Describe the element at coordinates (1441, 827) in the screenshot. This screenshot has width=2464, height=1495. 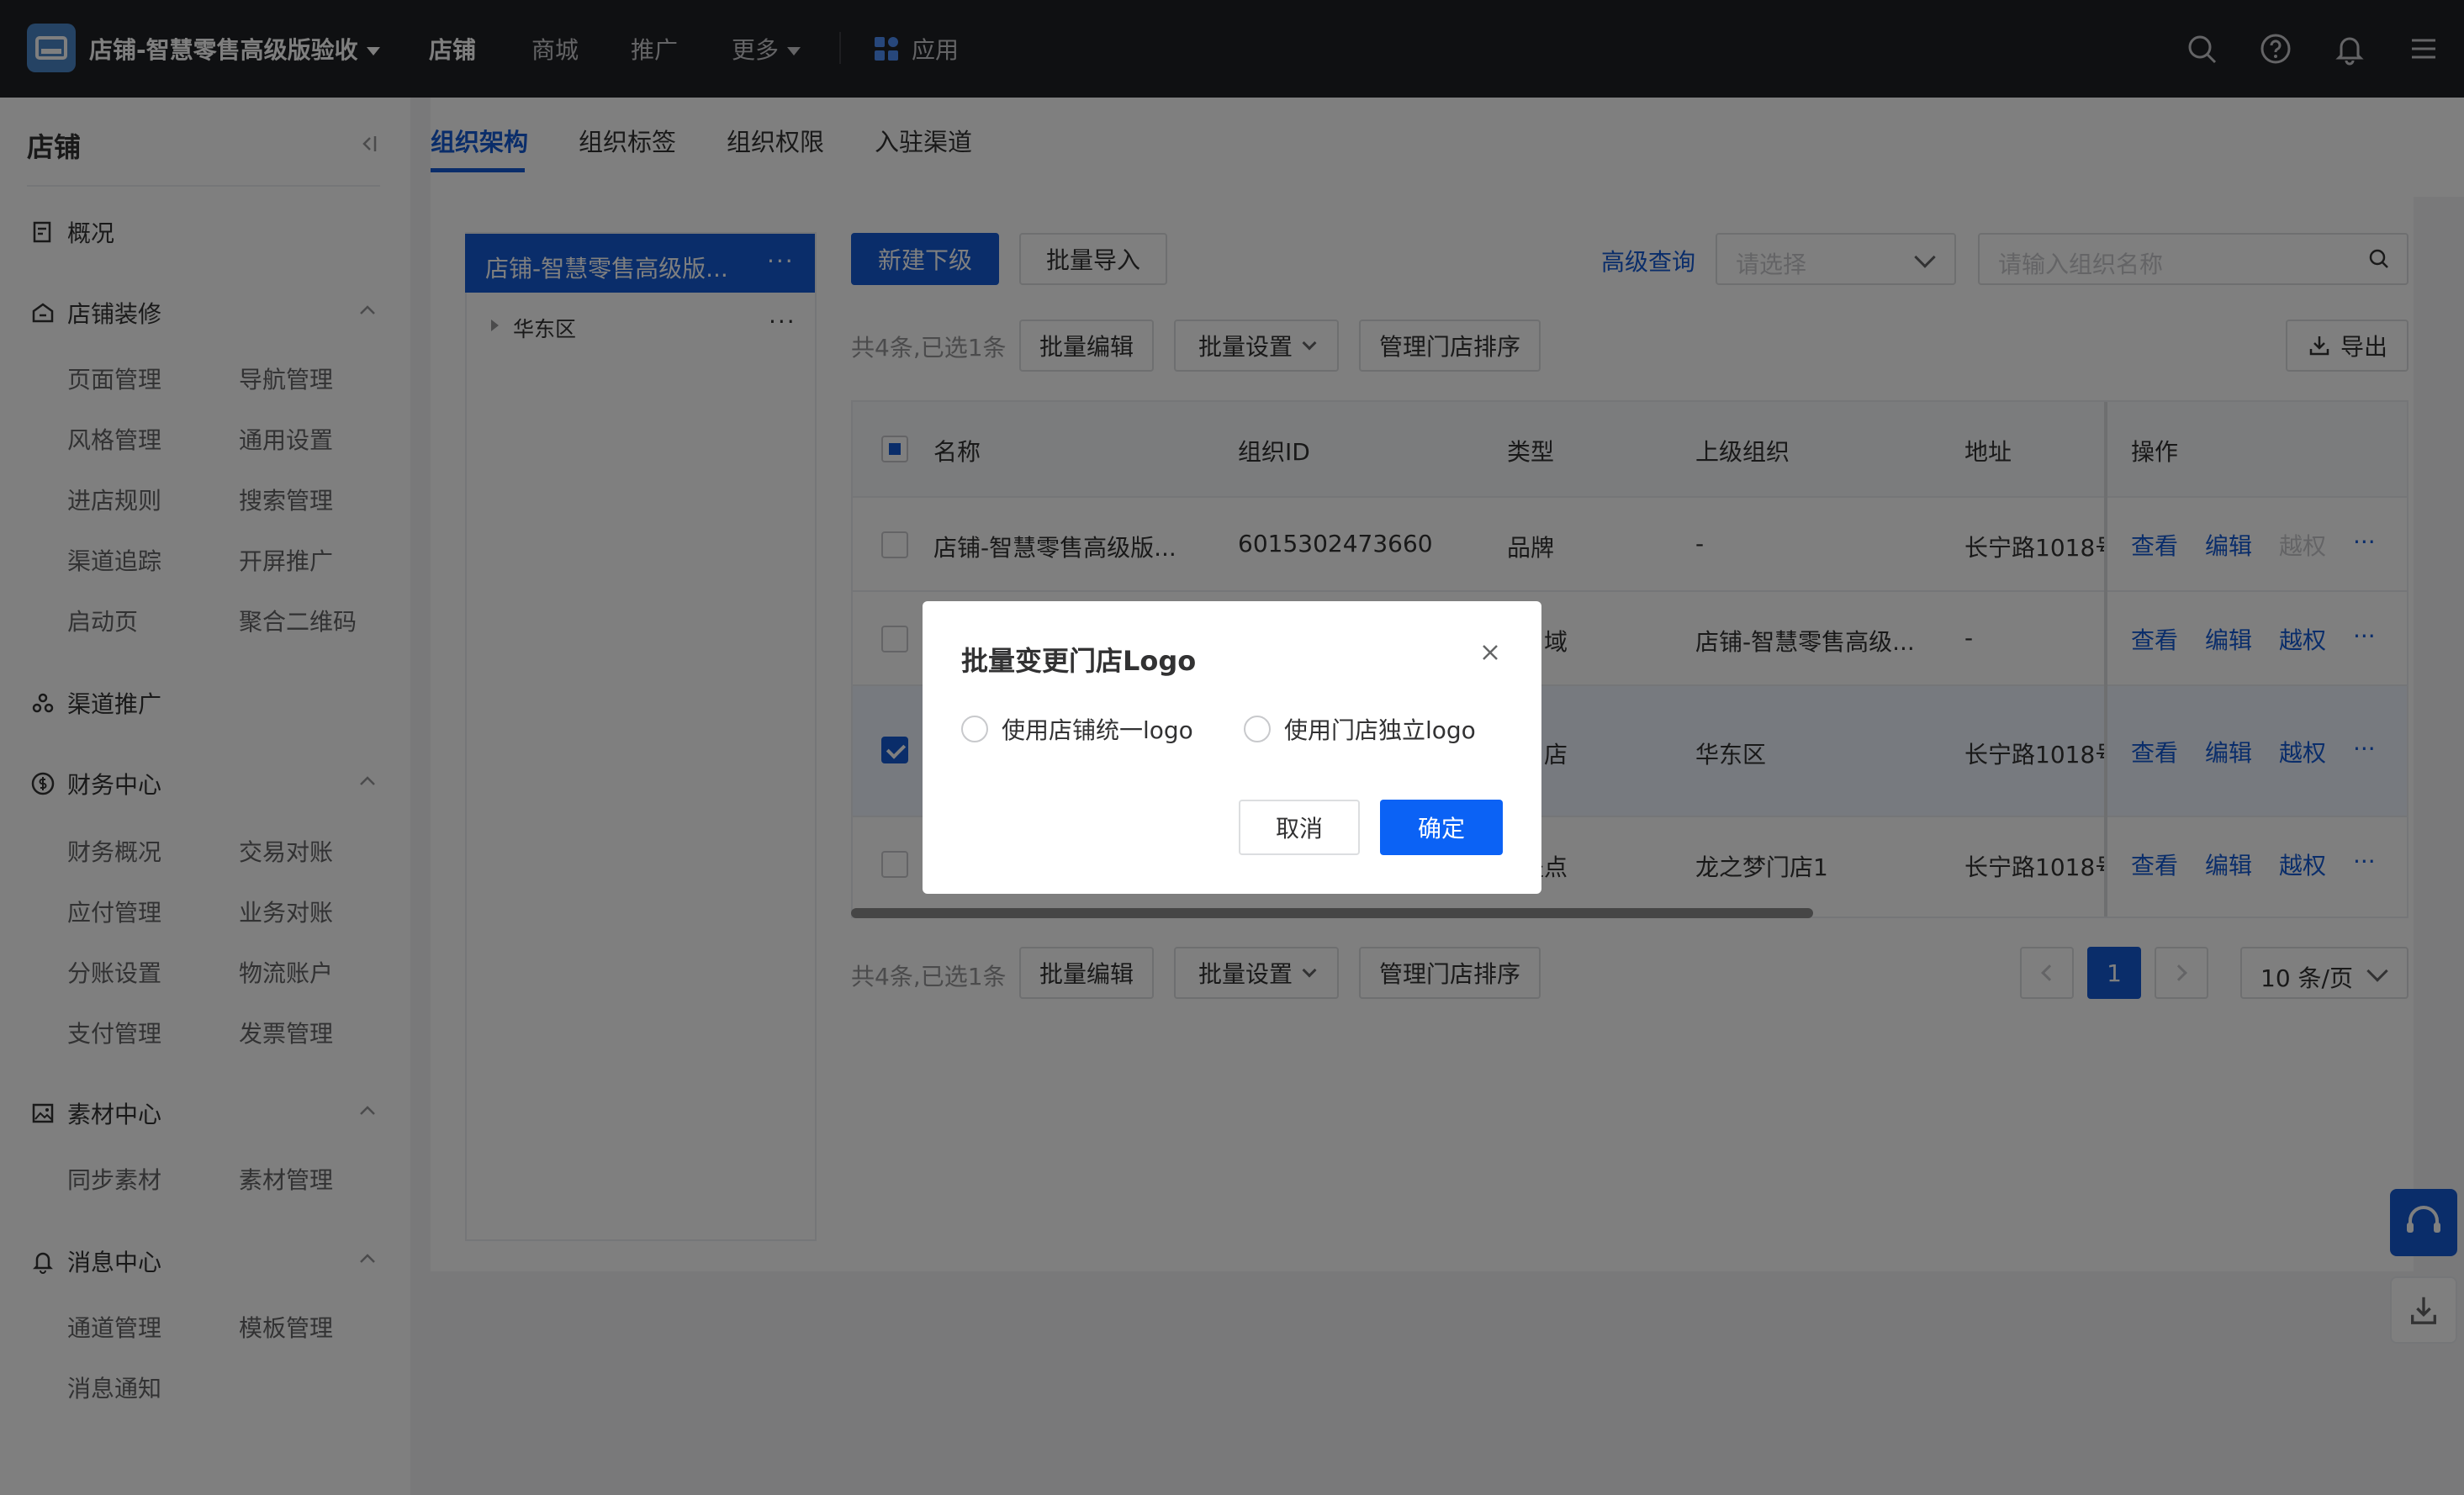
I see `confirm-button: 确定` at that location.